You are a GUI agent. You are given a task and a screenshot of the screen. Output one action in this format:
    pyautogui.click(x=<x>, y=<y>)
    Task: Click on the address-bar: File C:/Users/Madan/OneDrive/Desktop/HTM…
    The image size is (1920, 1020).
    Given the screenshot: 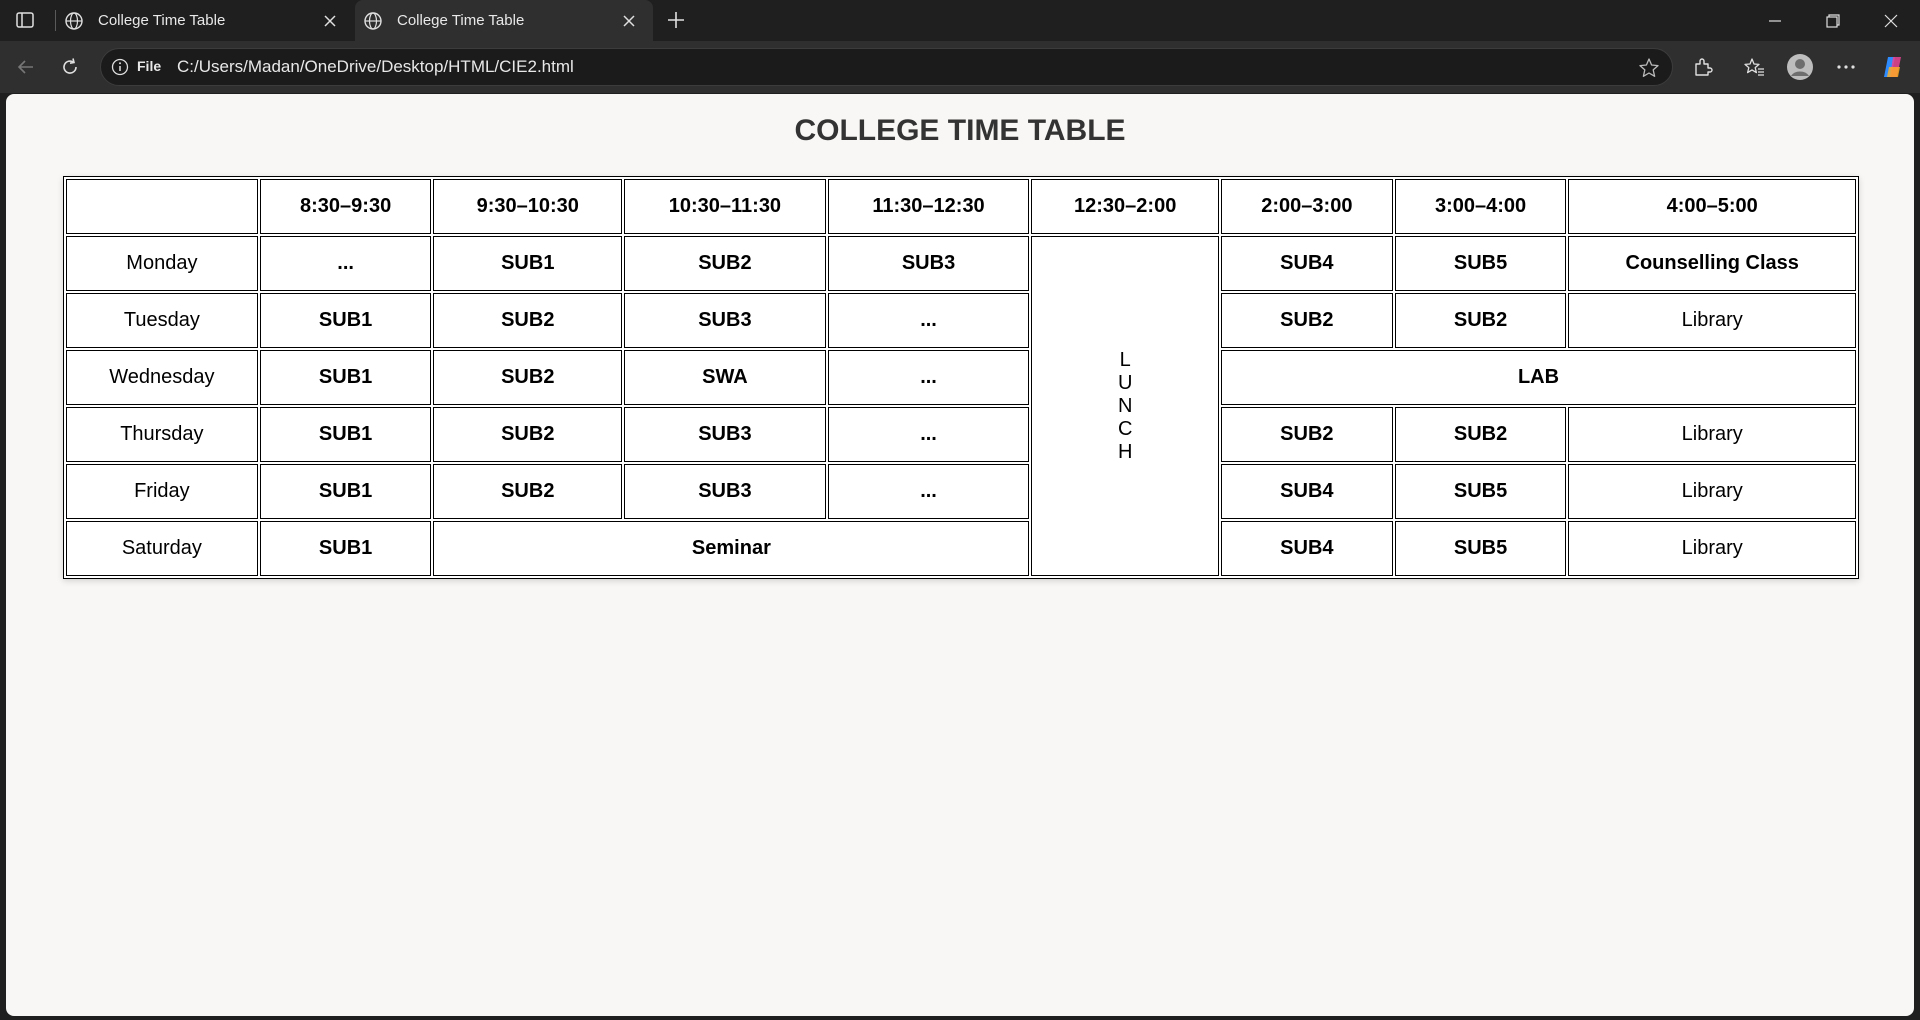 What is the action you would take?
    pyautogui.click(x=886, y=67)
    